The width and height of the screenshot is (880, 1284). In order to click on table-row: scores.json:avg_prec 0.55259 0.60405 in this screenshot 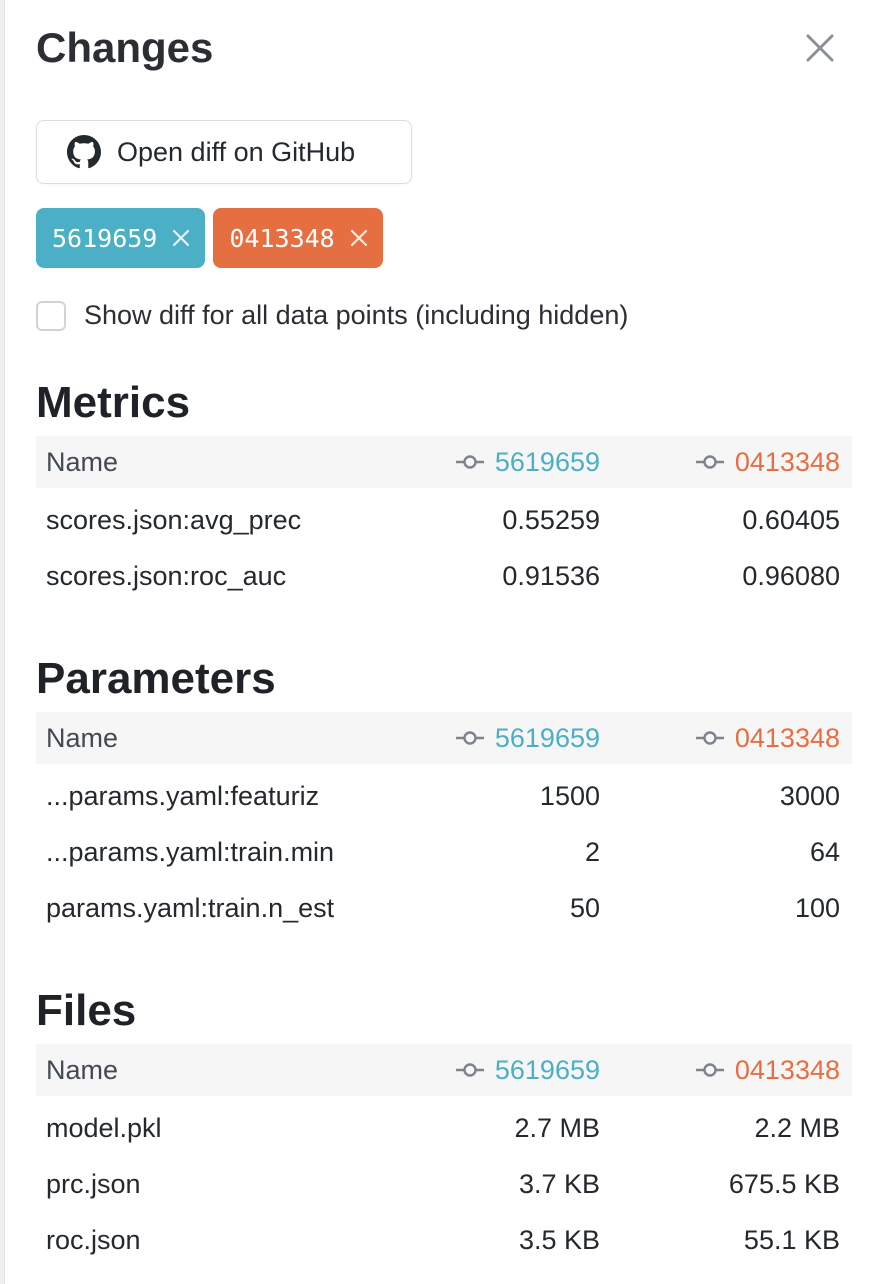, I will do `click(444, 520)`.